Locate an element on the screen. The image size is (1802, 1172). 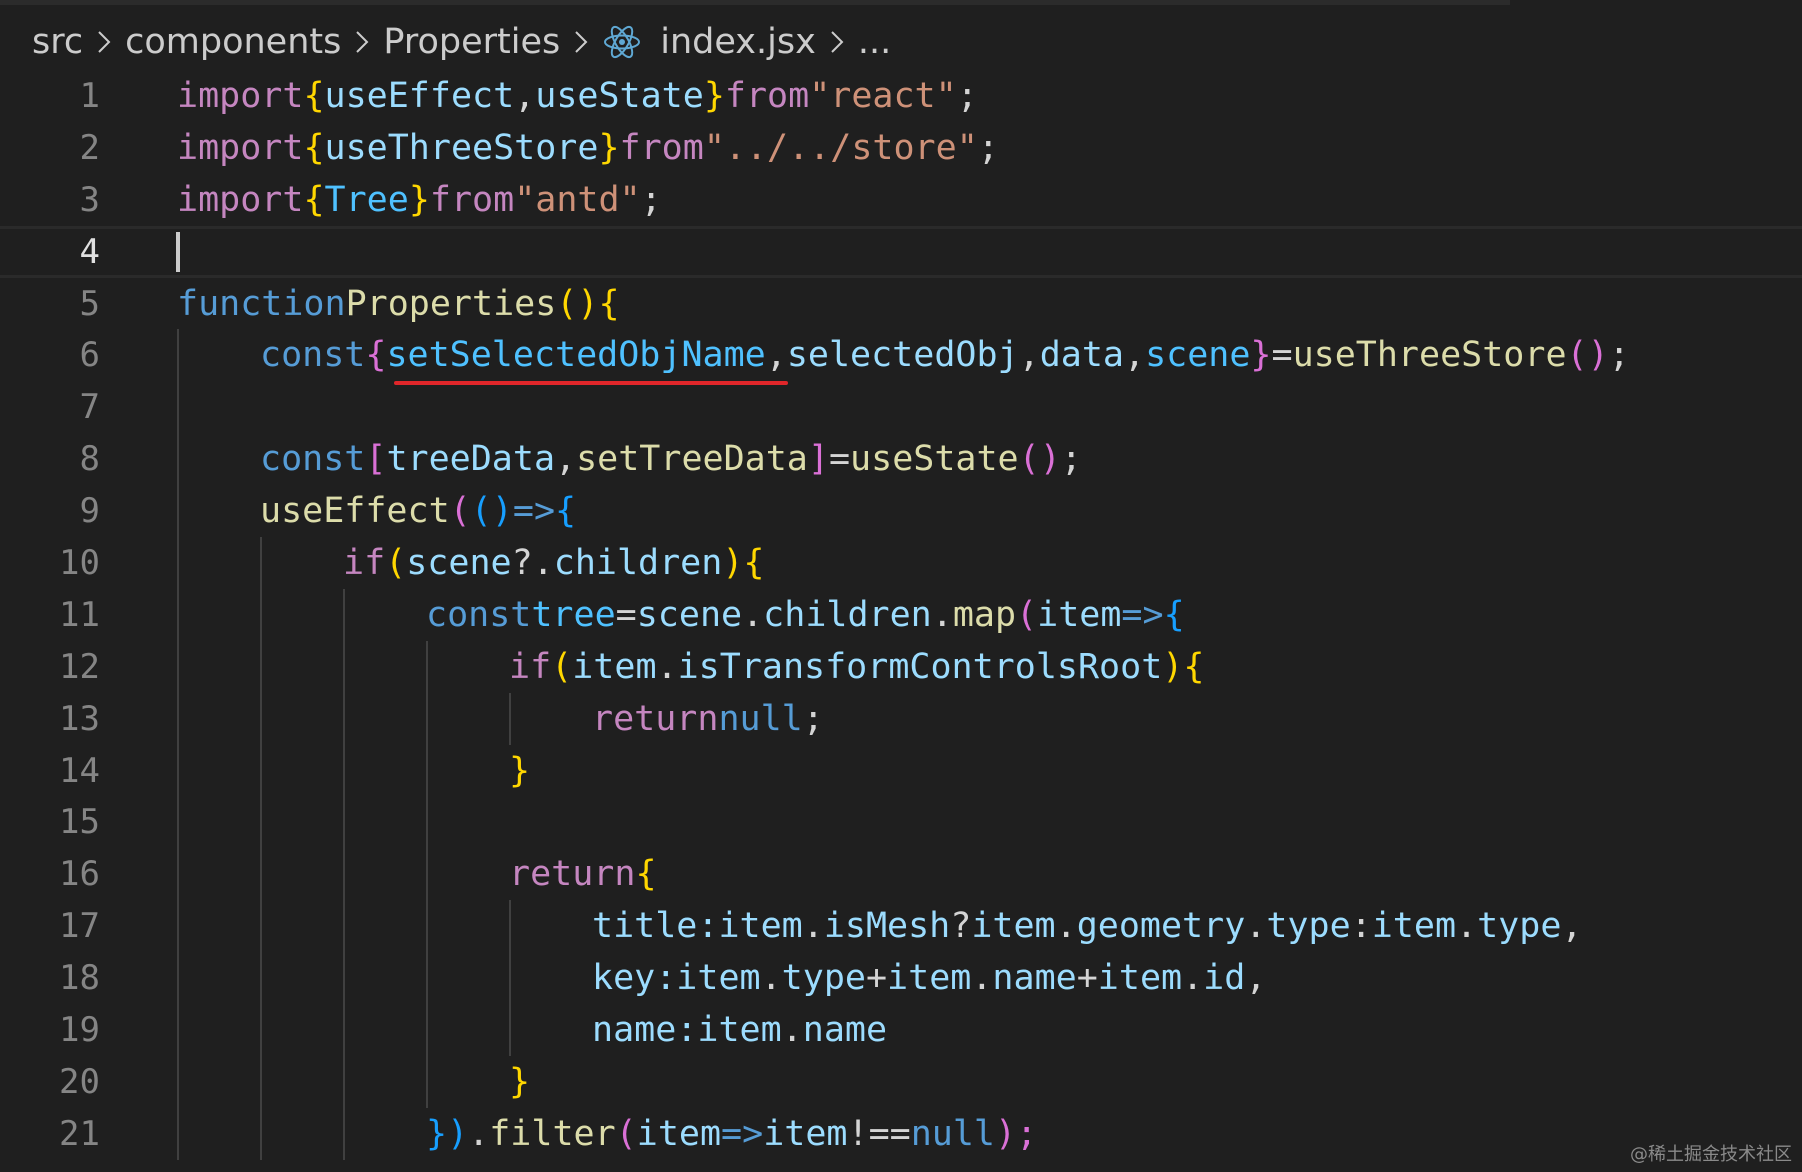
code-line-18: 18 key: item. type + item. name + item. id, is located at coordinates (901, 978).